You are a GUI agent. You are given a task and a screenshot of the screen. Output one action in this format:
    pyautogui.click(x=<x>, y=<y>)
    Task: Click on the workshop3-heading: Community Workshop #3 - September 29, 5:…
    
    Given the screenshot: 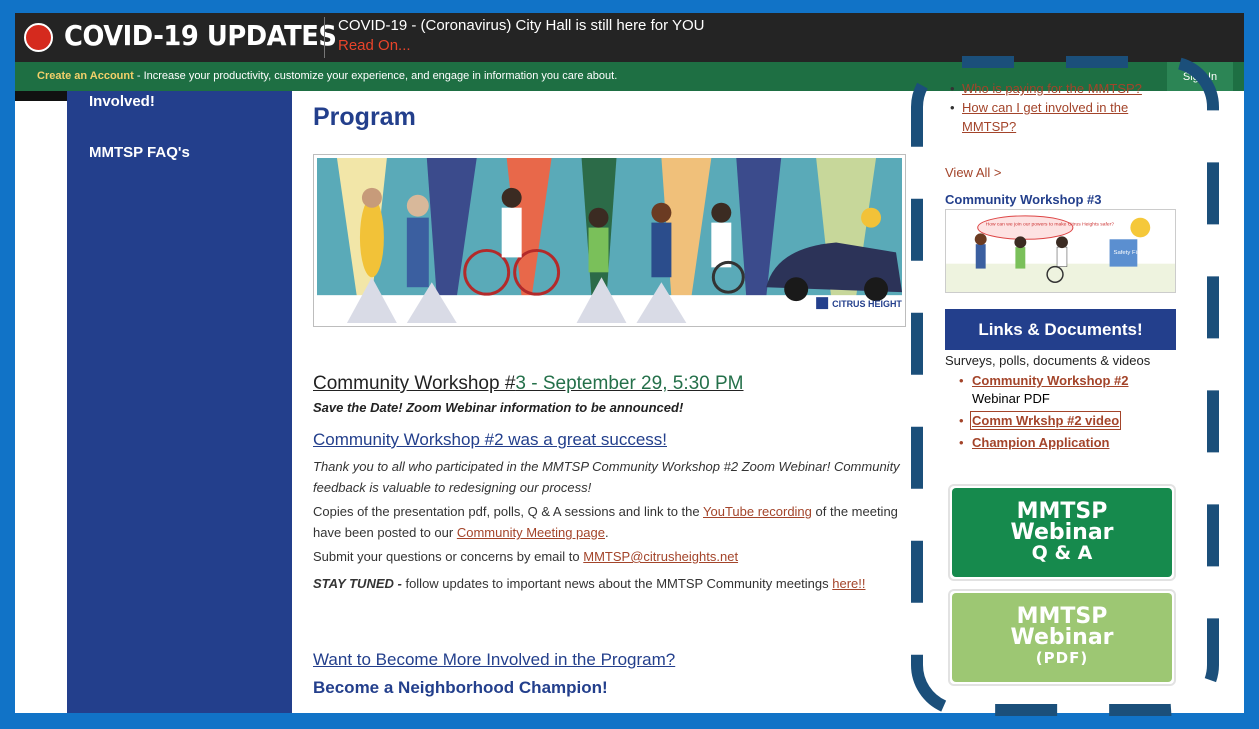 What is the action you would take?
    pyautogui.click(x=528, y=383)
    